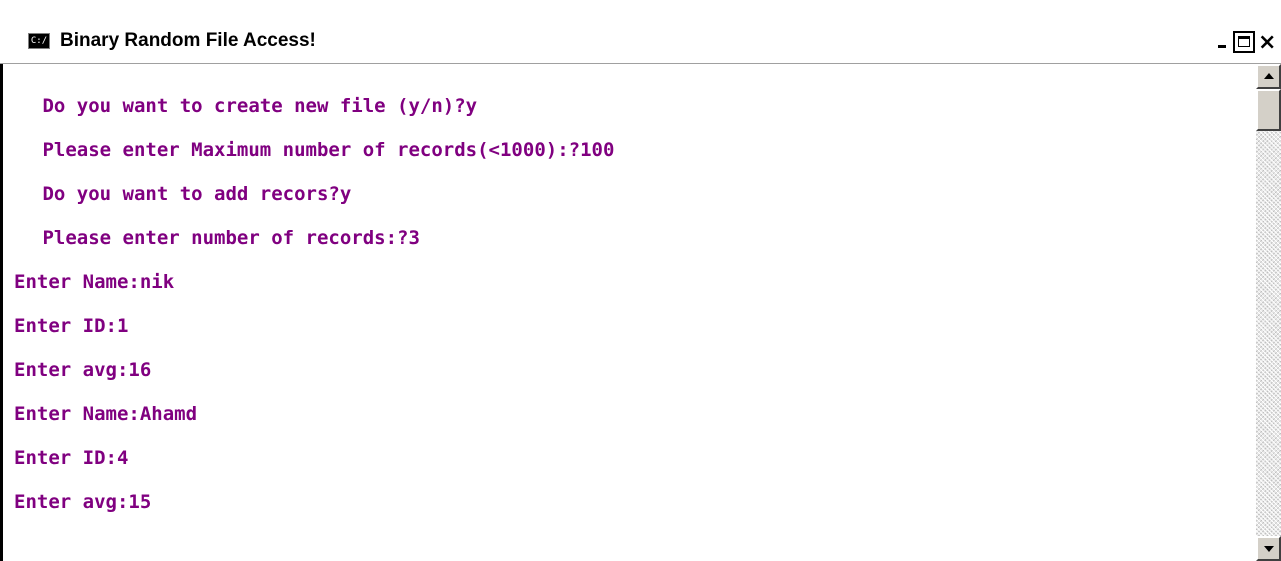  What do you see at coordinates (71, 458) in the screenshot?
I see `console-line: Enter ID:4` at bounding box center [71, 458].